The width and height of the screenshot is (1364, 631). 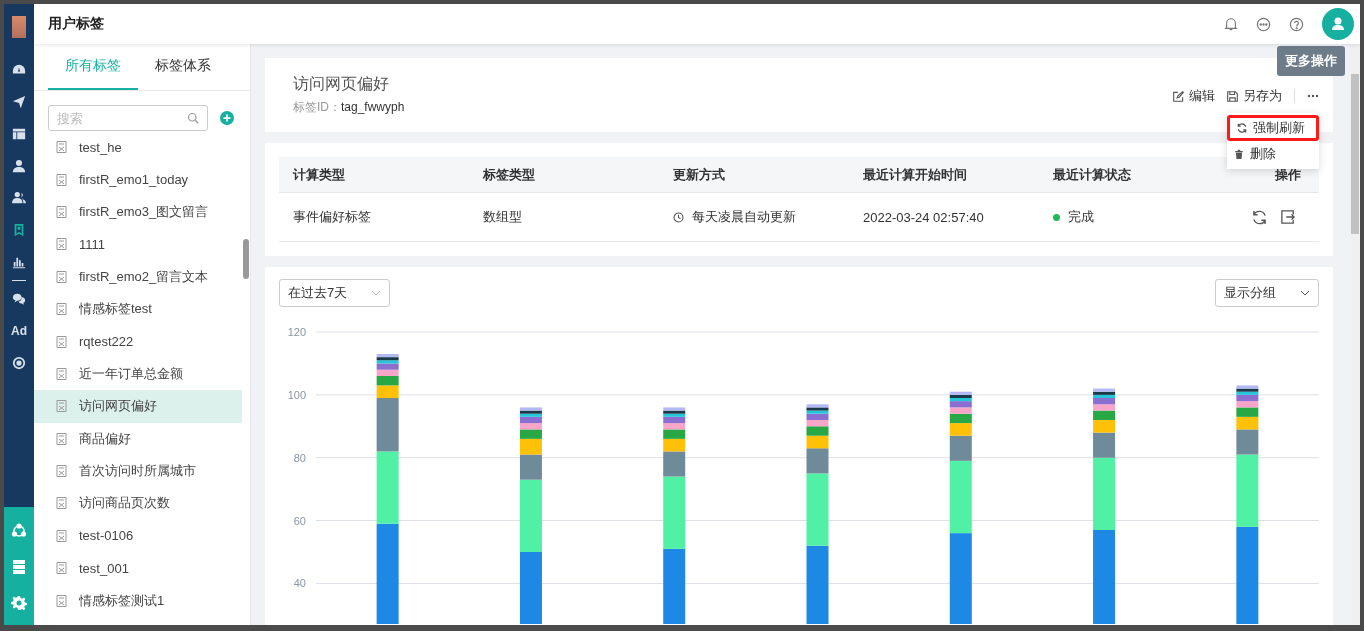 What do you see at coordinates (1338, 24) in the screenshot?
I see `avatar-icon` at bounding box center [1338, 24].